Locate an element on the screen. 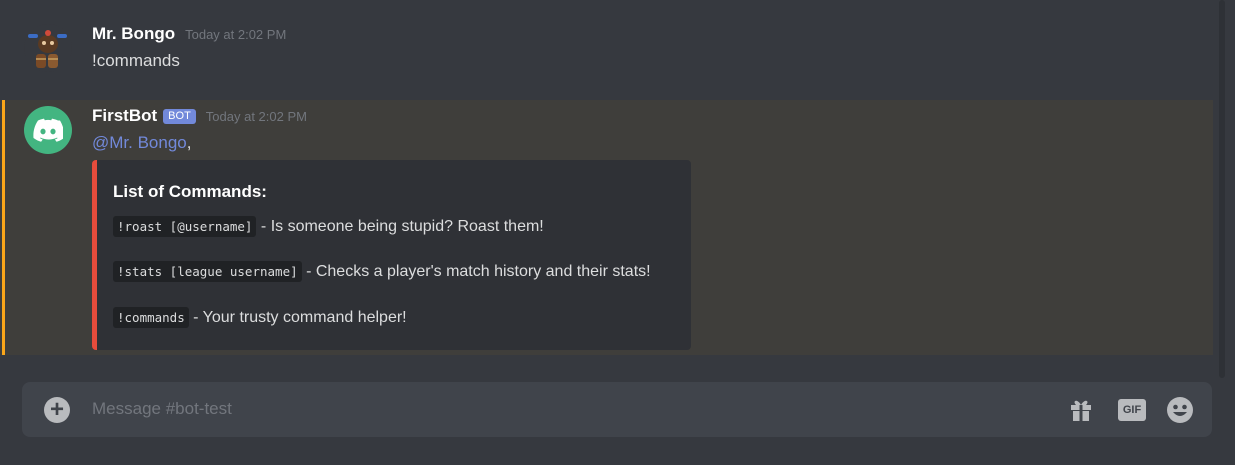 The image size is (1235, 465). command-description: - Is someone being stupid? Roast them! is located at coordinates (400, 226).